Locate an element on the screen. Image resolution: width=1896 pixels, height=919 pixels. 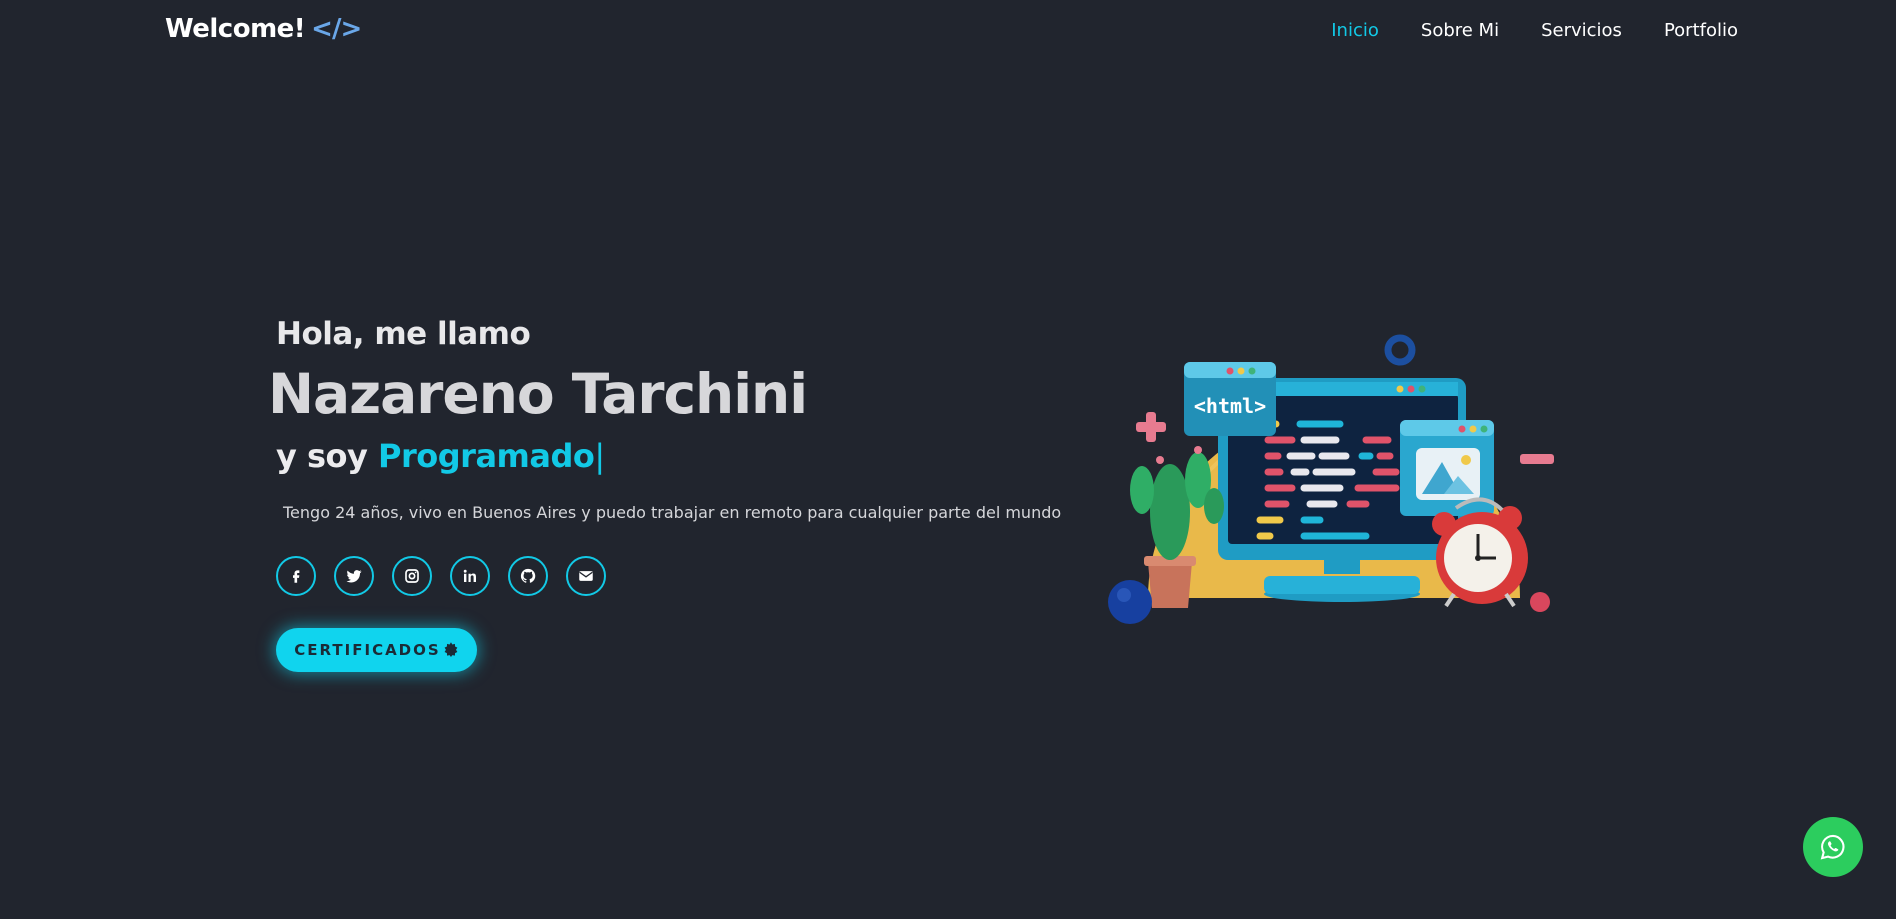
facebook-icon is located at coordinates (296, 576).